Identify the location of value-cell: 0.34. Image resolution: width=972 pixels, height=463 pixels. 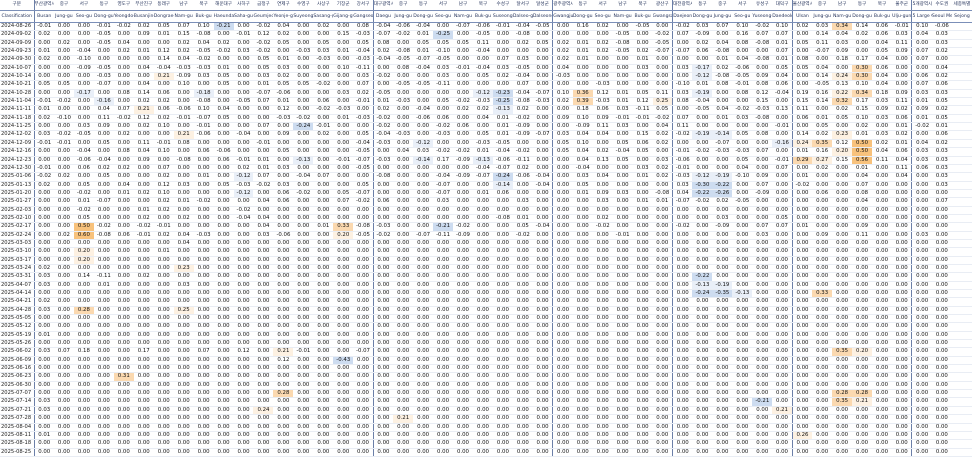
(842, 27).